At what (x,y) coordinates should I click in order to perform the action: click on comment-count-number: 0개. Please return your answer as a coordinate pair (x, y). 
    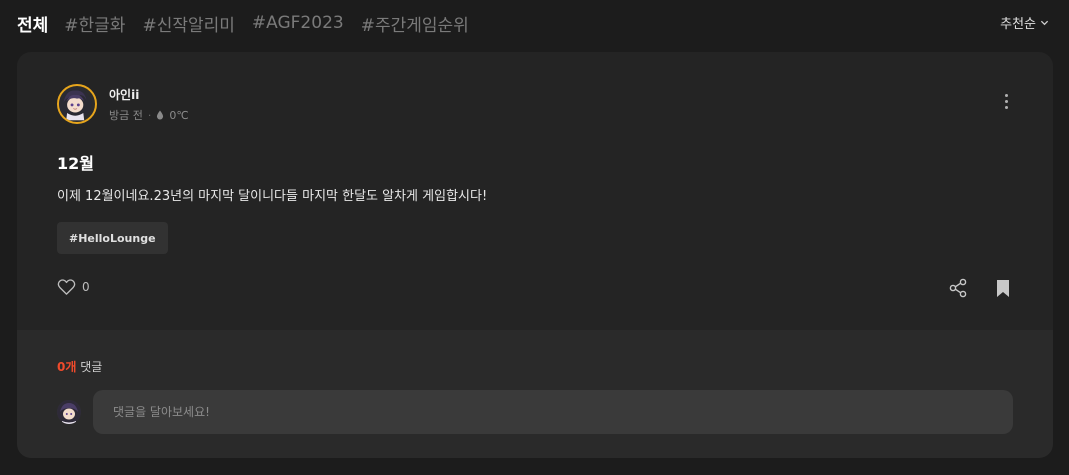
    Looking at the image, I should click on (67, 367).